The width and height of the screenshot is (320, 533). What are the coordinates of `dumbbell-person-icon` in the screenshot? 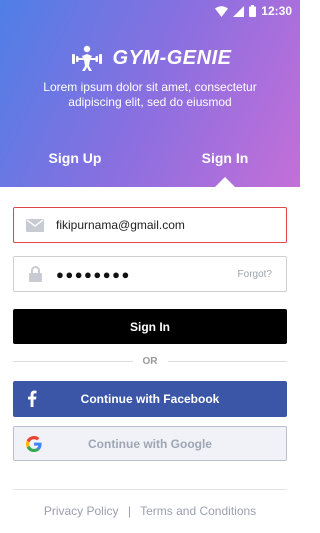 It's located at (86, 58).